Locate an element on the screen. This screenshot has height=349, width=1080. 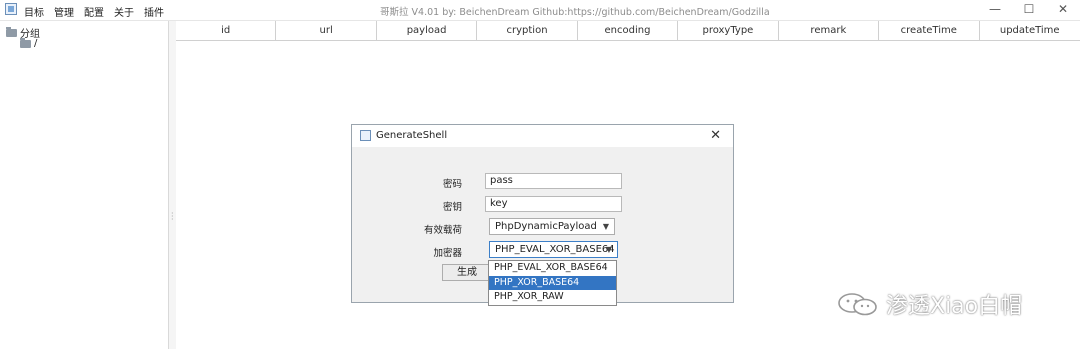
password-field: pass is located at coordinates (553, 181).